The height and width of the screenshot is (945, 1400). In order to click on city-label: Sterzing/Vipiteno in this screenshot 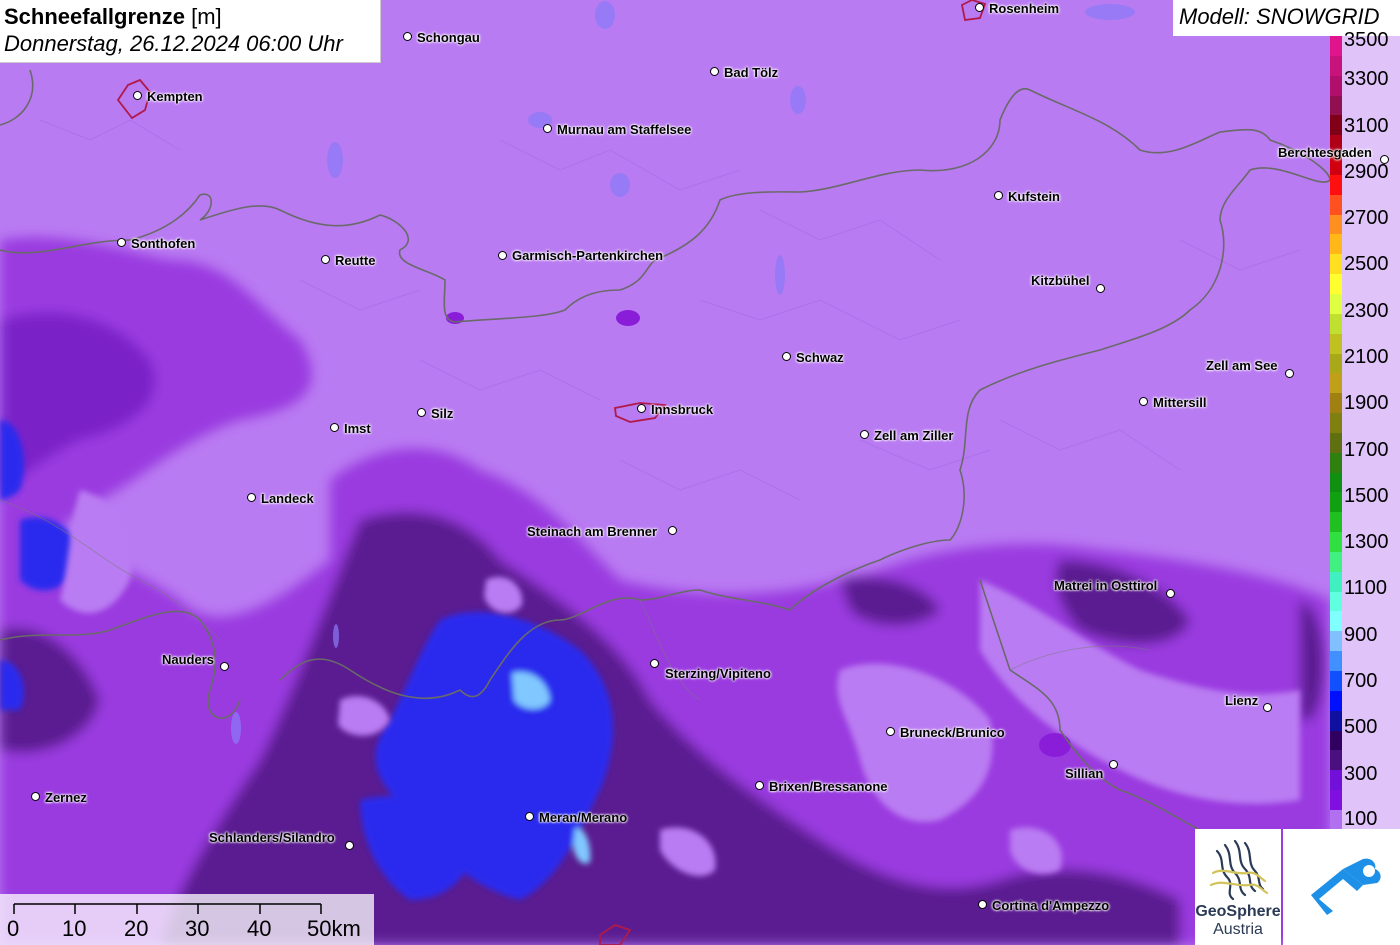, I will do `click(718, 674)`.